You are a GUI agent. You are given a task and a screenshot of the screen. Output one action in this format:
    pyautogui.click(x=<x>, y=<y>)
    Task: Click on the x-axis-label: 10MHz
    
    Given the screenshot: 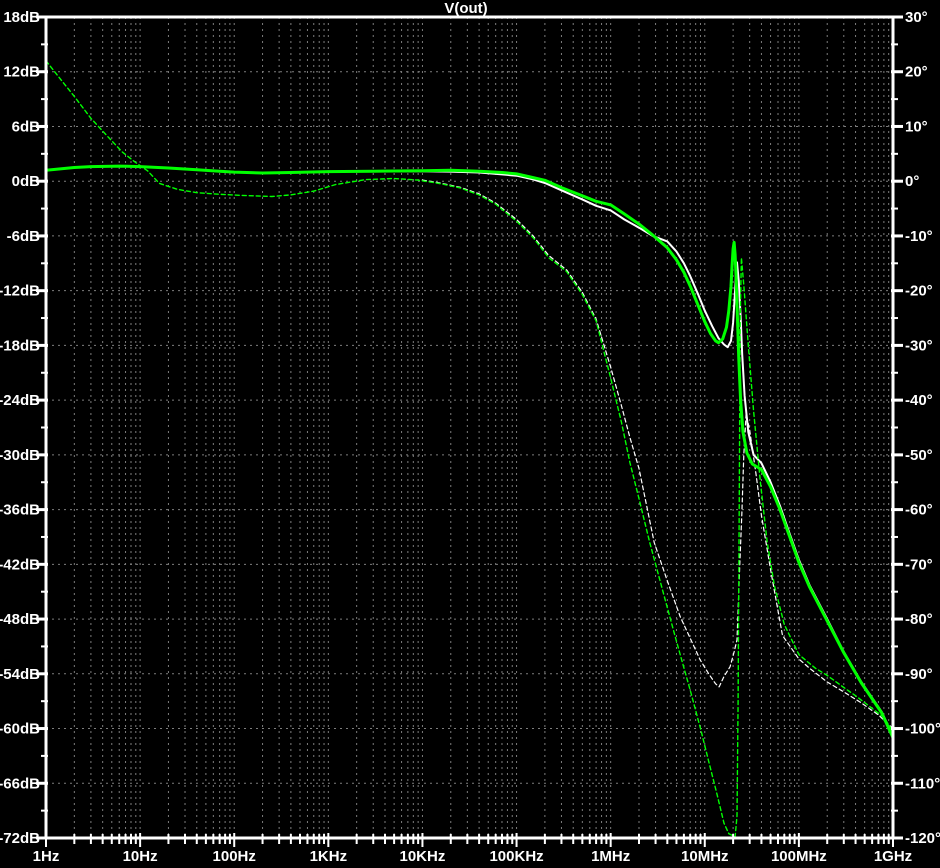 What is the action you would take?
    pyautogui.click(x=705, y=856)
    